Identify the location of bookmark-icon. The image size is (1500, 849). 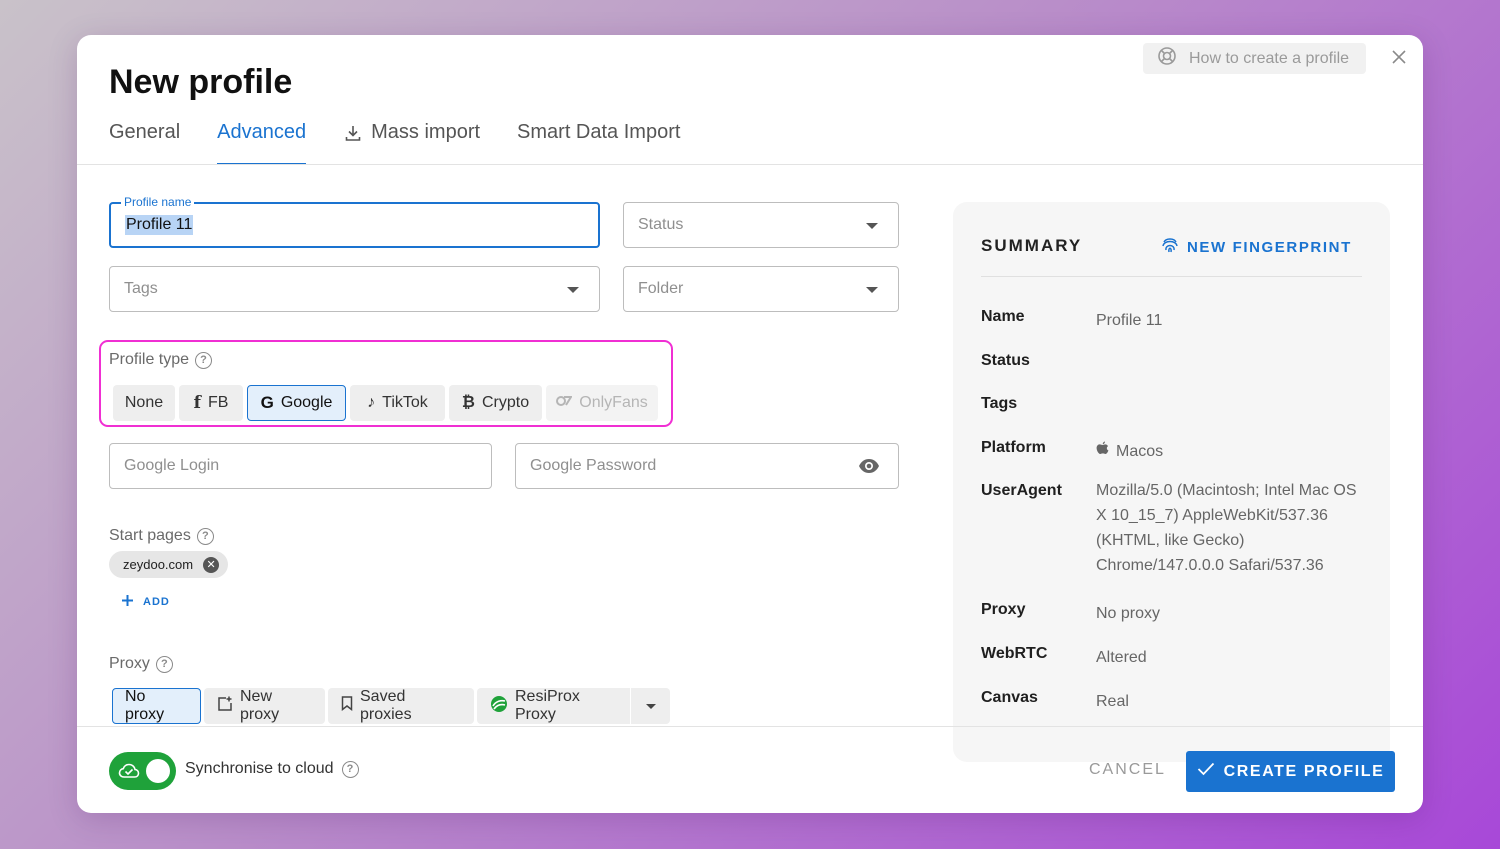
(347, 706).